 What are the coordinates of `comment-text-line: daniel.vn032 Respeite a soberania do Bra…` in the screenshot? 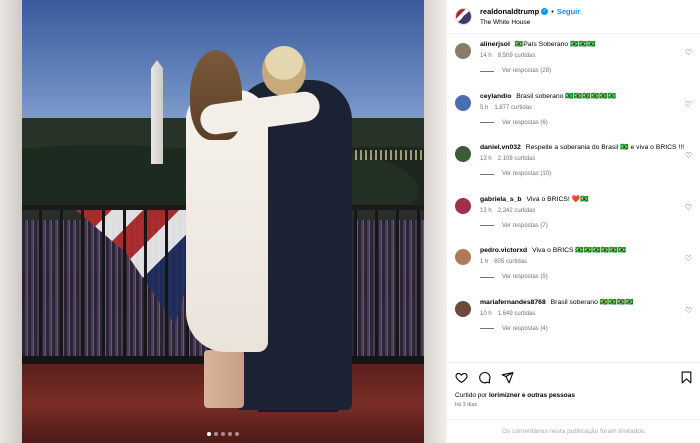 It's located at (584, 147).